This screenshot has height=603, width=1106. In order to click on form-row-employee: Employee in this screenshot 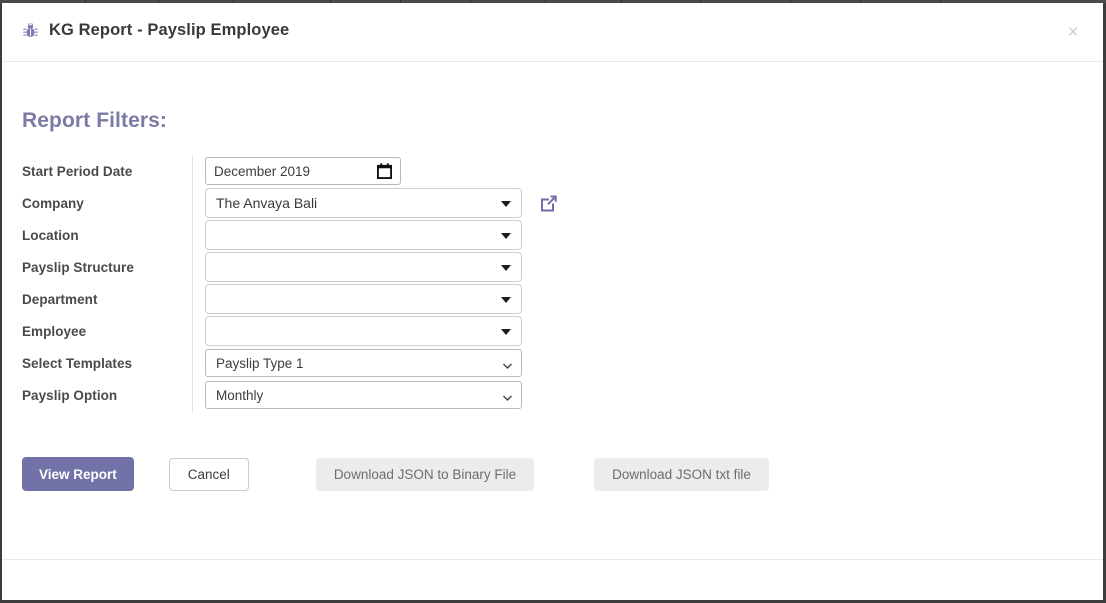, I will do `click(382, 331)`.